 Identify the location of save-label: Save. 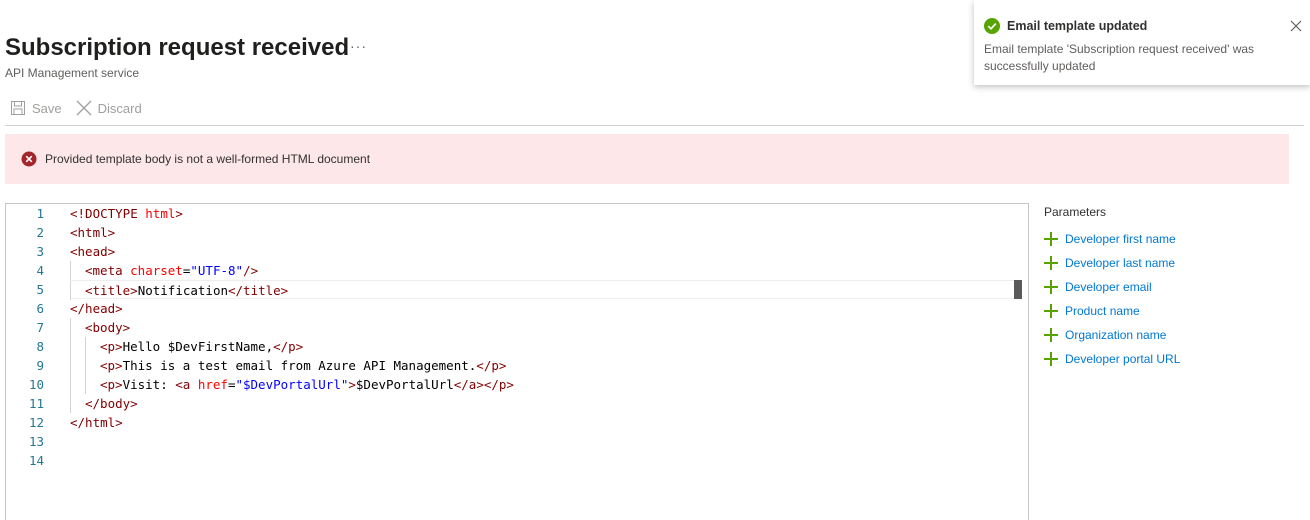
(47, 108).